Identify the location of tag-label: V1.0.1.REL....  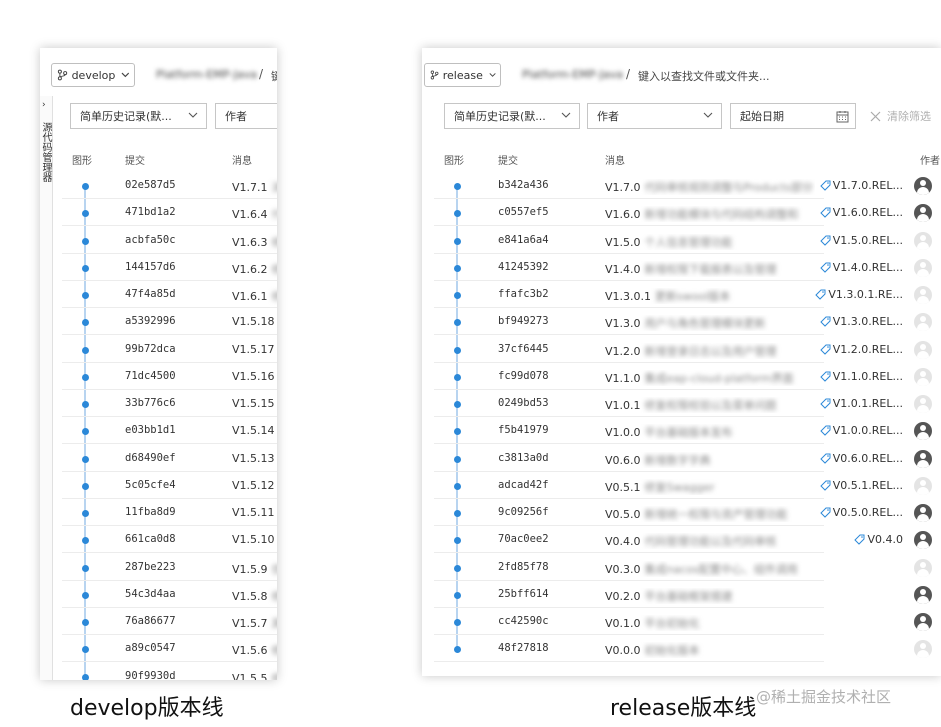
(861, 403).